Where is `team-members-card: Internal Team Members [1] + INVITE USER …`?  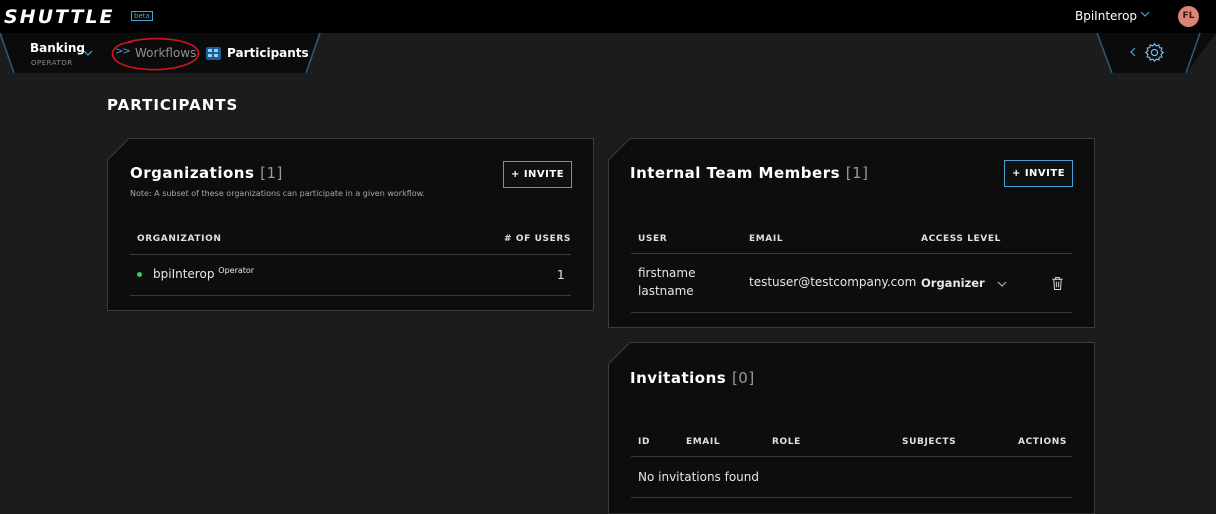
team-members-card: Internal Team Members [1] + INVITE USER … is located at coordinates (851, 233).